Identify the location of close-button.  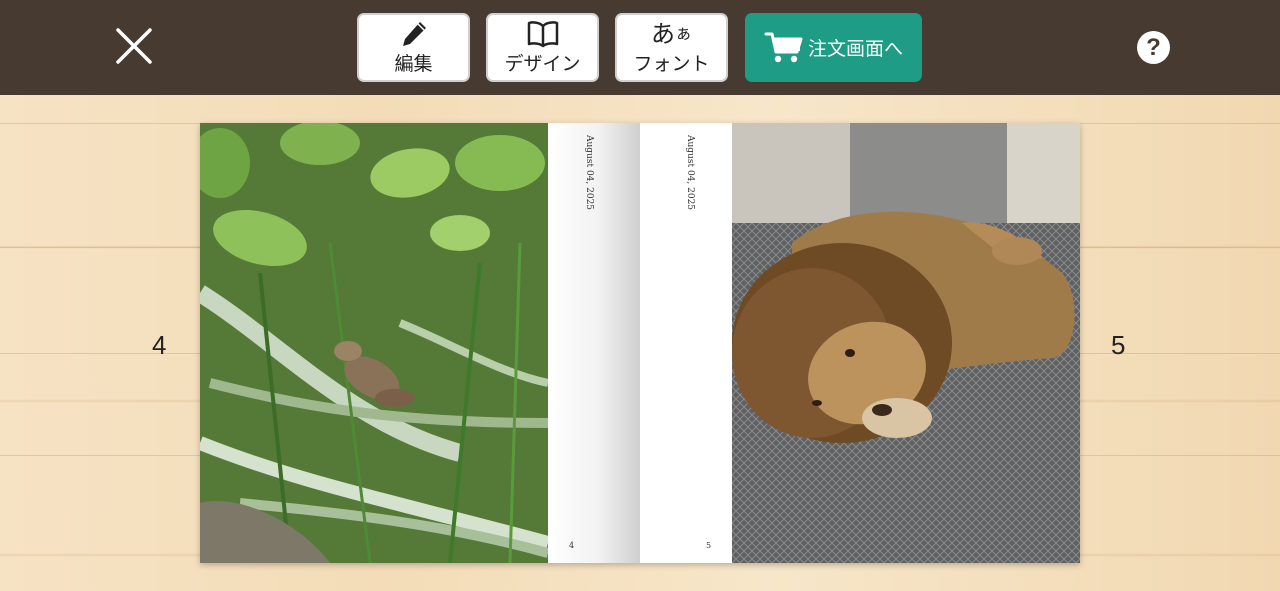
(134, 46).